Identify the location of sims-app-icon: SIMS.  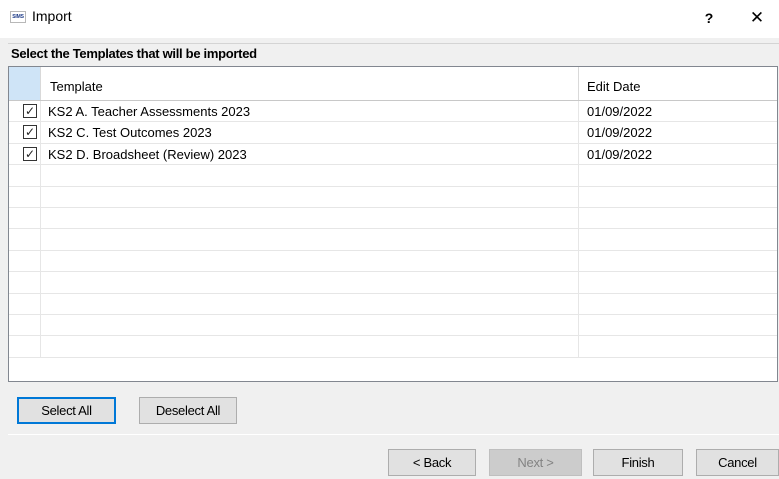
(18, 17).